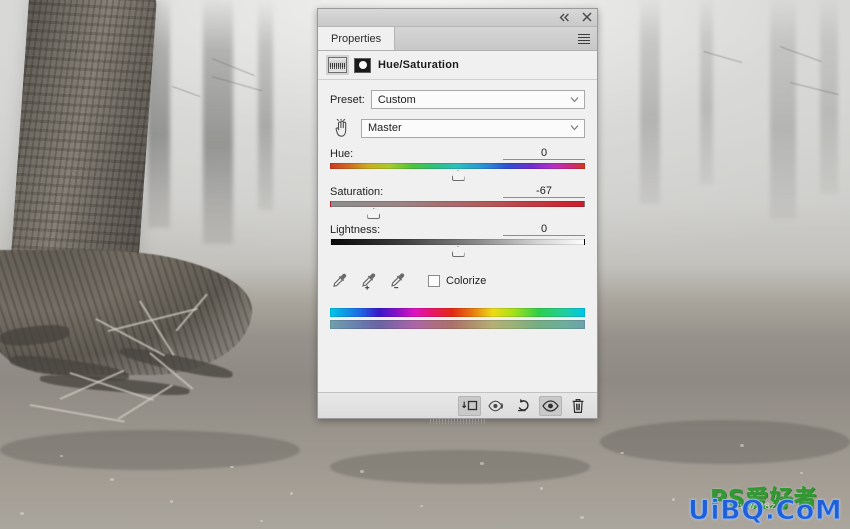 The height and width of the screenshot is (529, 850). What do you see at coordinates (575, 17) in the screenshot?
I see `window-buttons` at bounding box center [575, 17].